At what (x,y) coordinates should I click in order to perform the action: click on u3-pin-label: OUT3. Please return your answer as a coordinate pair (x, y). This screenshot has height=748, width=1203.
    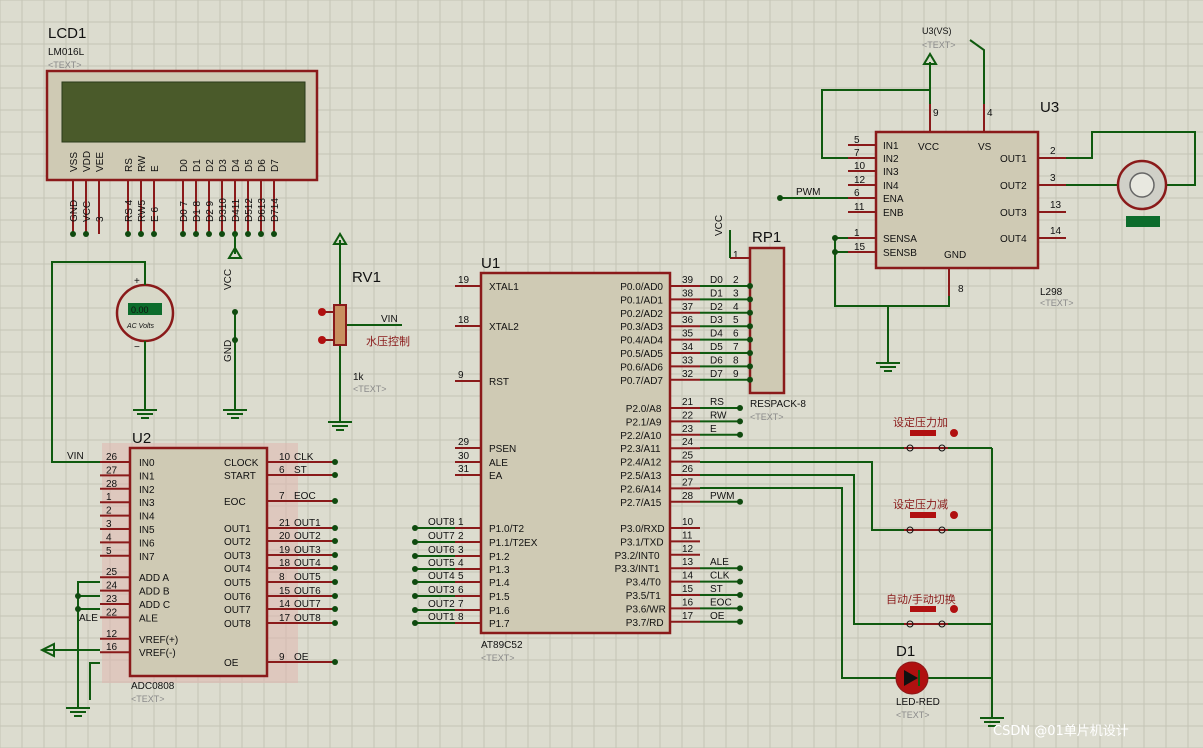
    Looking at the image, I should click on (1013, 213).